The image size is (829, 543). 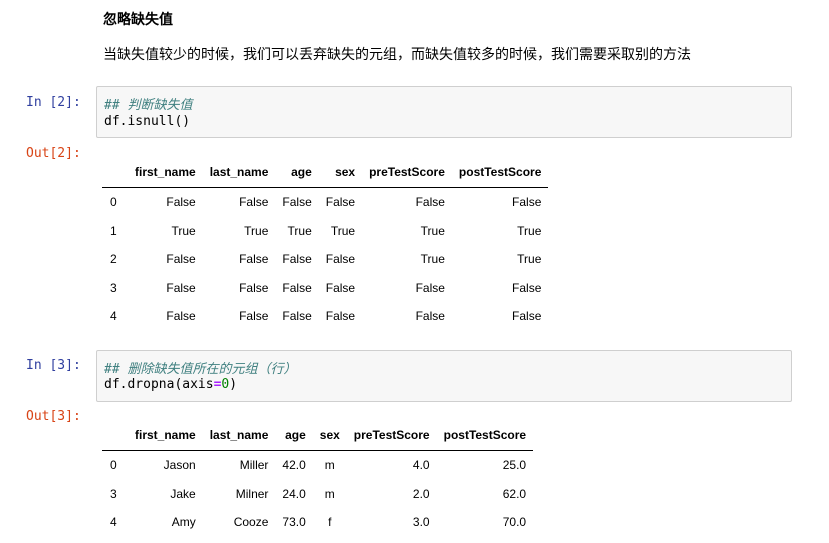 I want to click on code-line: df.dropna(axis=0), so click(x=170, y=384).